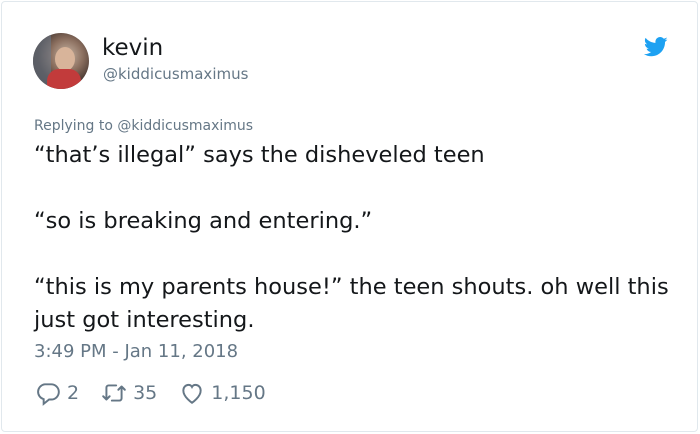 The image size is (700, 434). What do you see at coordinates (143, 126) in the screenshot?
I see `reply-context: Replying to @kiddicusmaximus` at bounding box center [143, 126].